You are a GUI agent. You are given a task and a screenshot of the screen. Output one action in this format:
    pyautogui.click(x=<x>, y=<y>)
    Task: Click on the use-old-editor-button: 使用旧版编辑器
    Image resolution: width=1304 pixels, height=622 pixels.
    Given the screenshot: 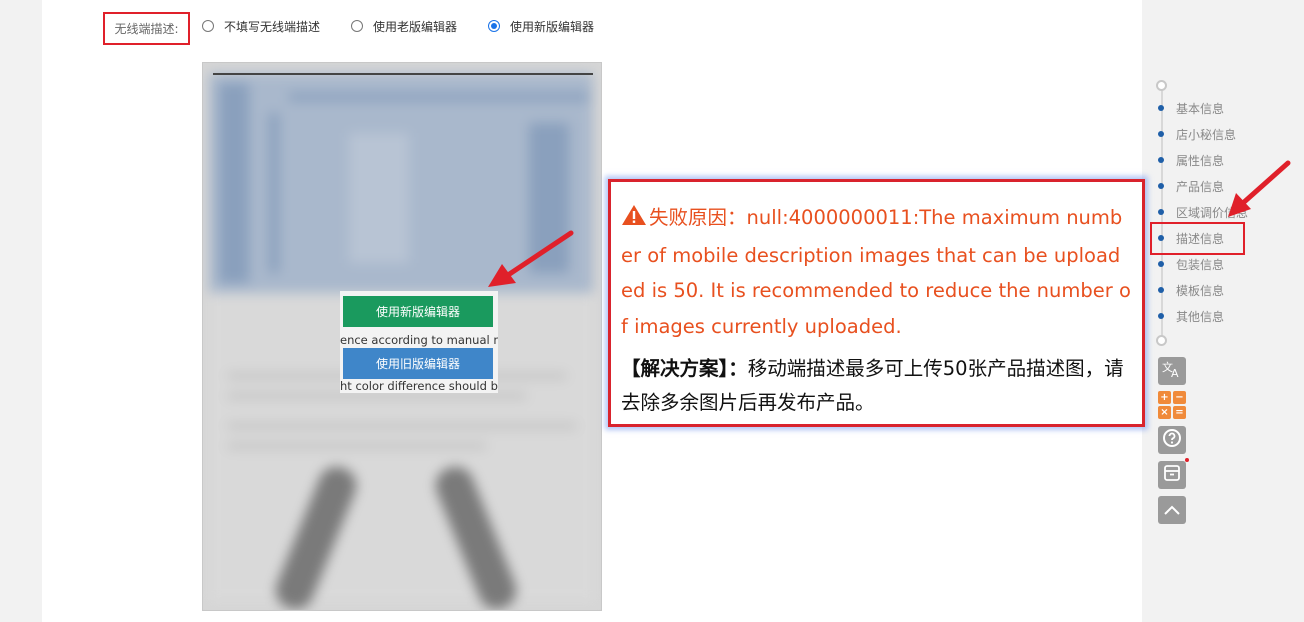 What is the action you would take?
    pyautogui.click(x=418, y=363)
    